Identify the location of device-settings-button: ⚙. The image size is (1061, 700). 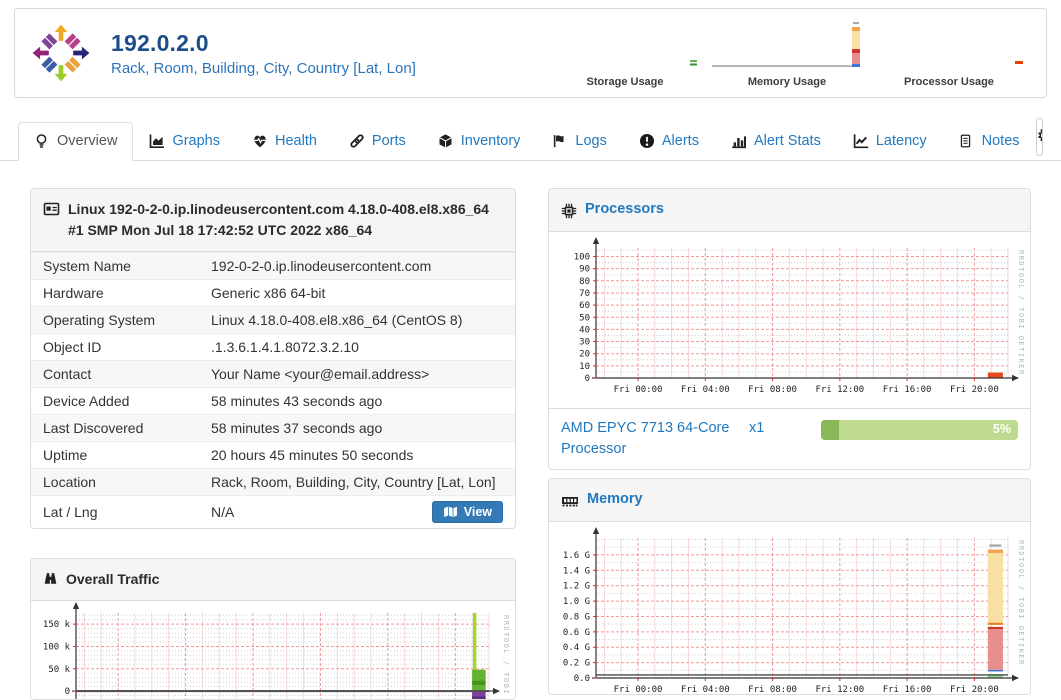
(1039, 136).